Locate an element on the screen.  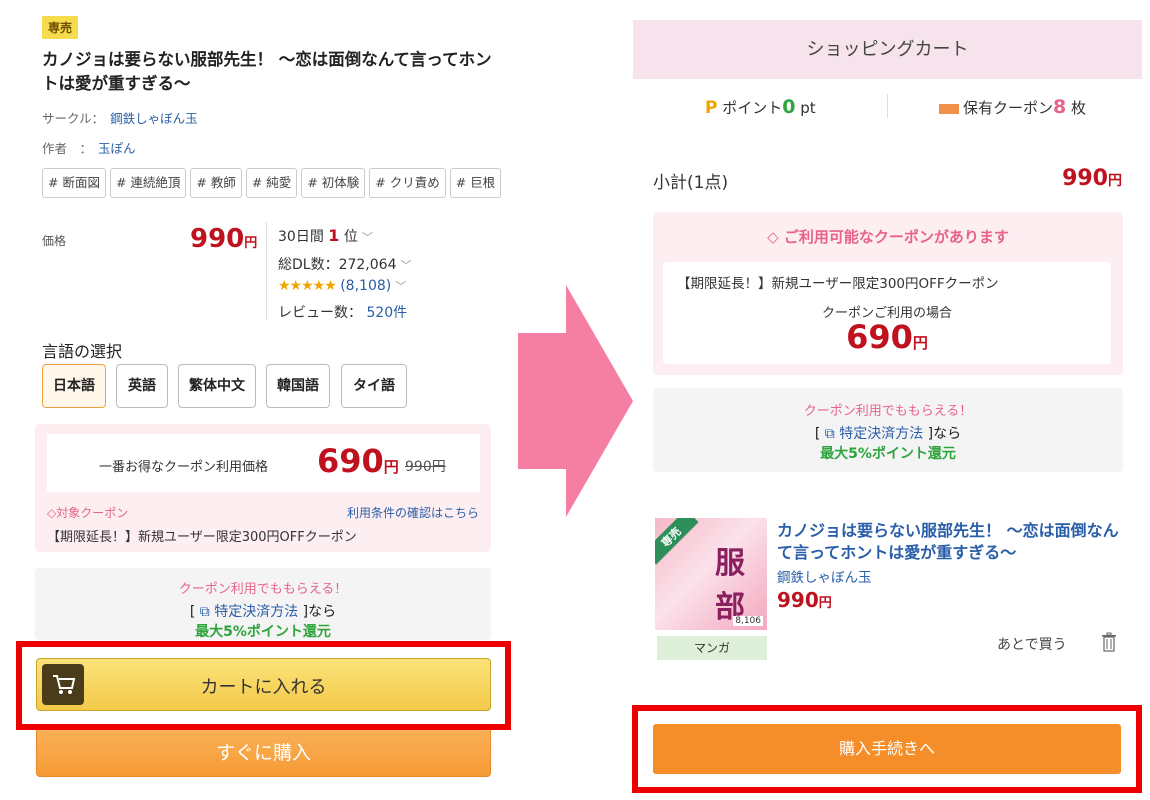
language-thai-button: タイ語 is located at coordinates (374, 386).